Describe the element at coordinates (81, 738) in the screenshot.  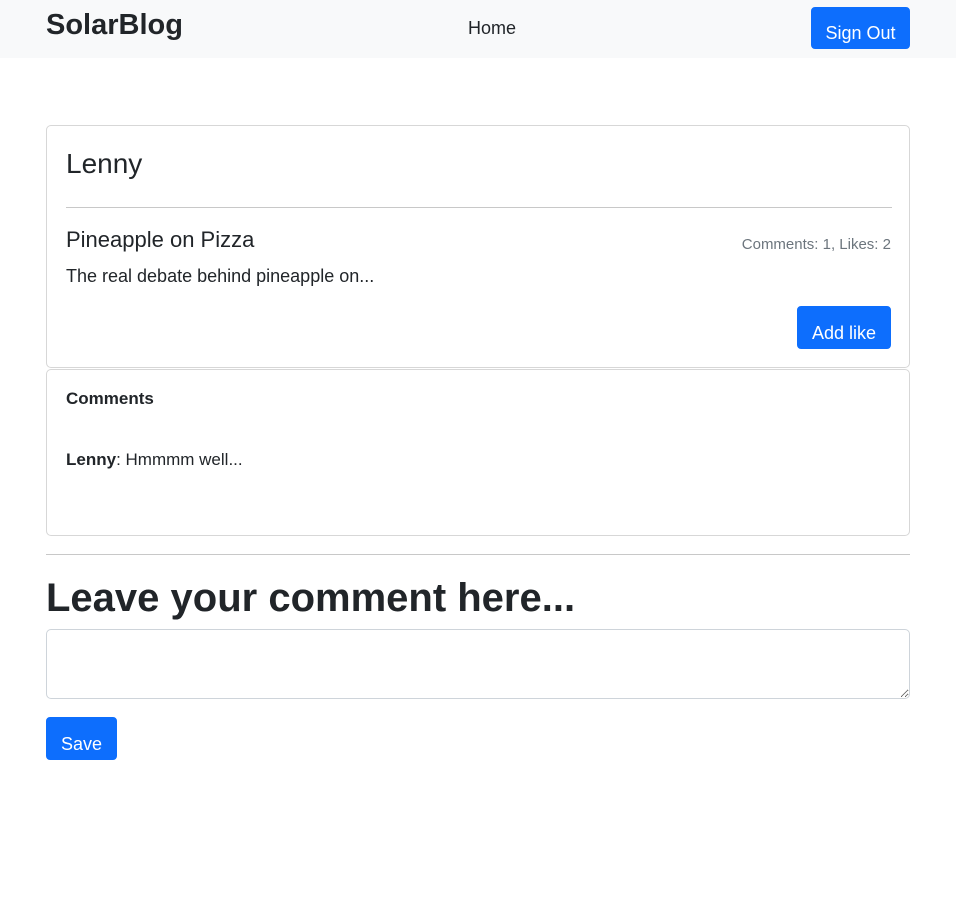
I see `save-button: Save` at that location.